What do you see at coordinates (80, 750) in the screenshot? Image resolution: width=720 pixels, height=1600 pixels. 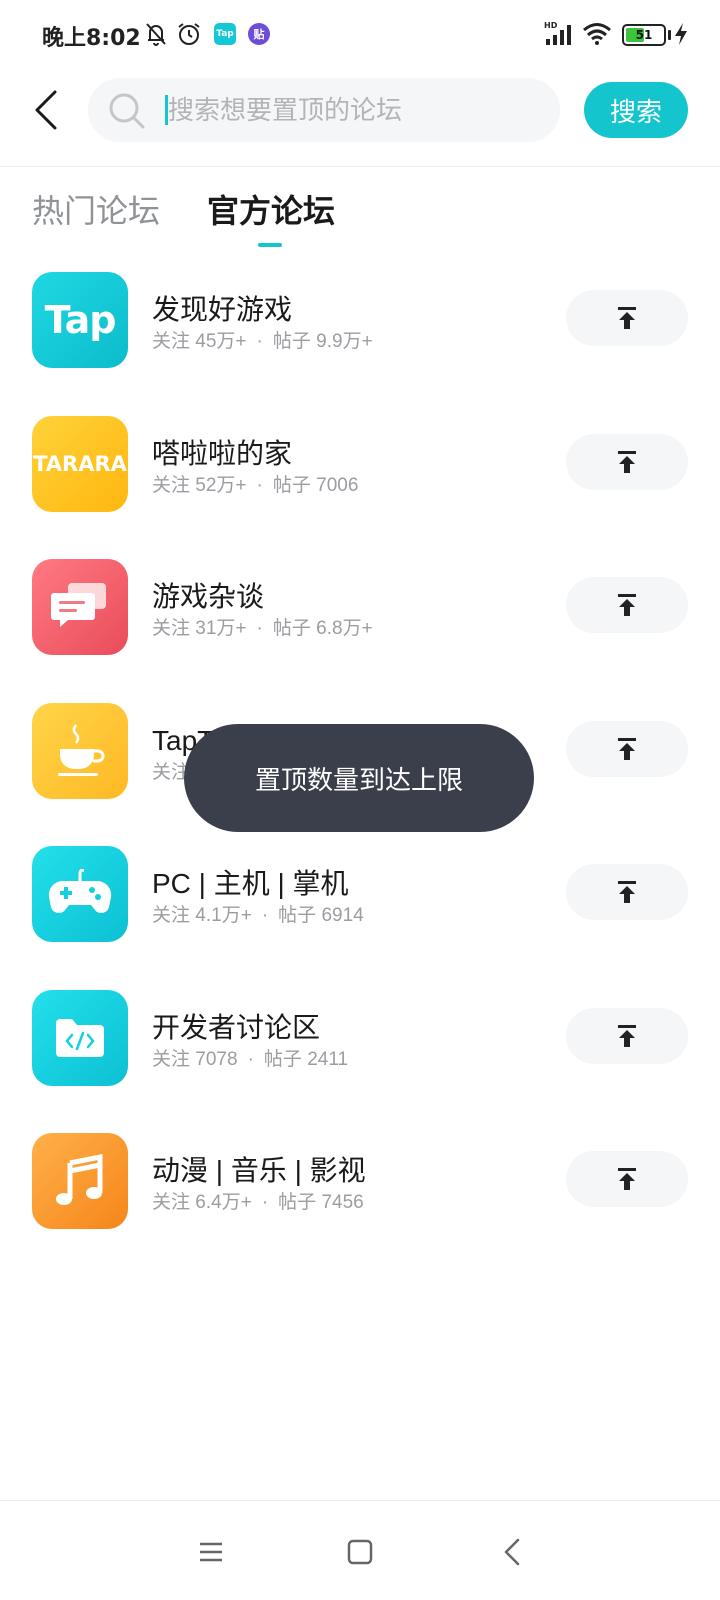 I see `coffee-cup-icon` at bounding box center [80, 750].